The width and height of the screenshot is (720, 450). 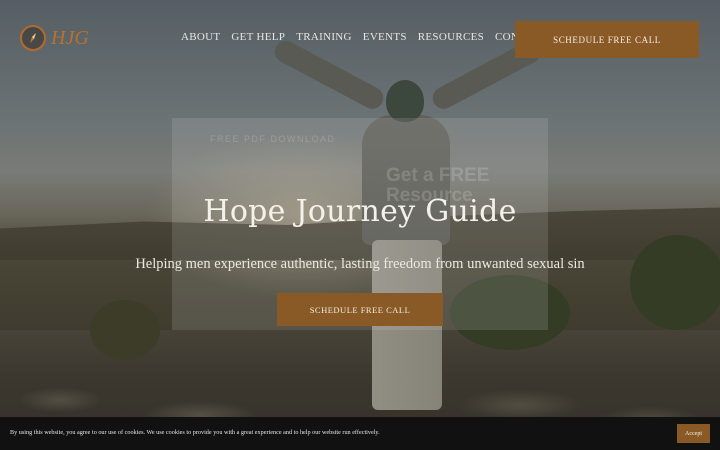 I want to click on compass-icon, so click(x=33, y=38).